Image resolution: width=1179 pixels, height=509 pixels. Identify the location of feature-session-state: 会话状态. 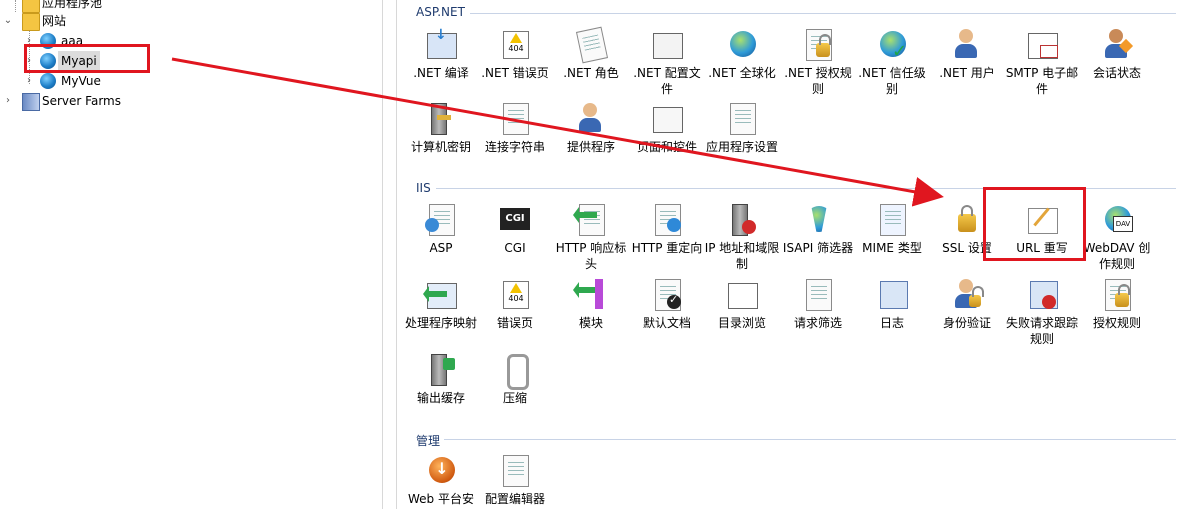
(1117, 54).